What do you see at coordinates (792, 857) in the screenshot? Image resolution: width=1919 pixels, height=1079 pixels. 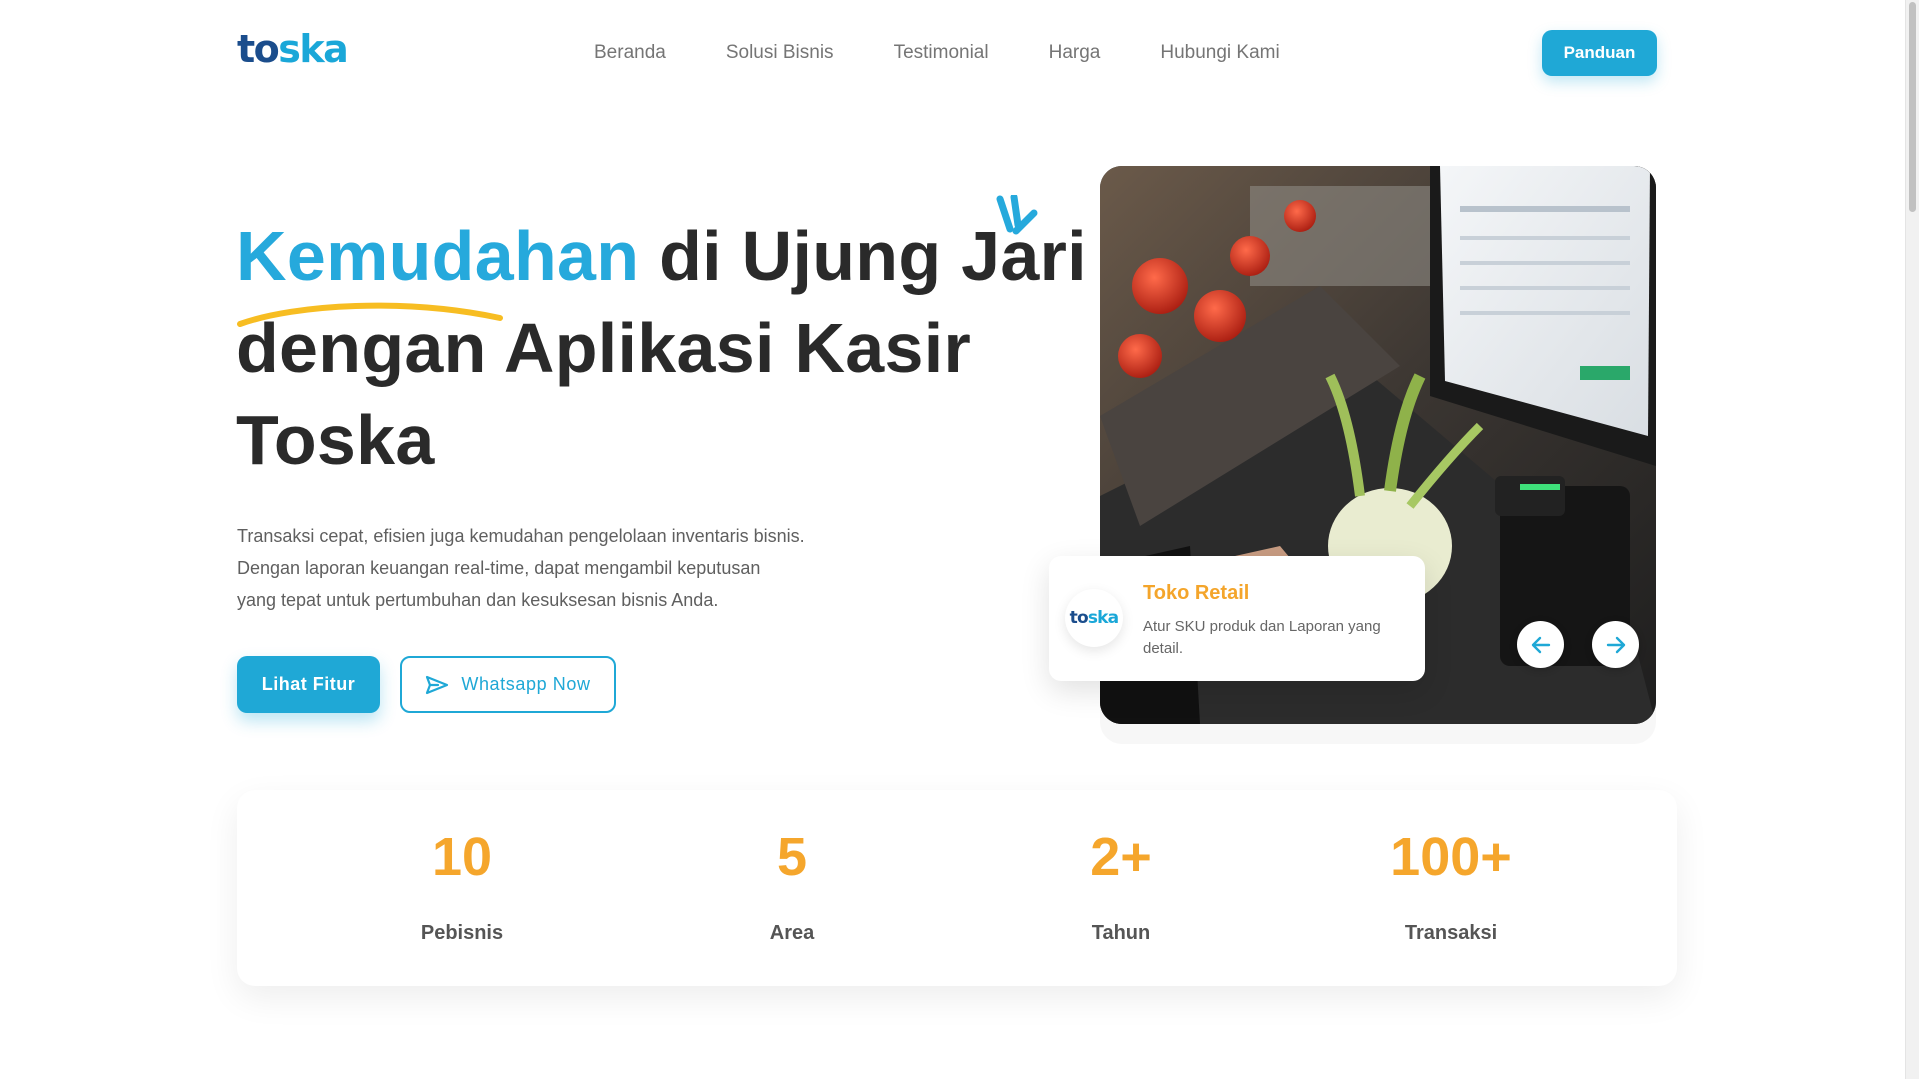 I see `stat-value: 5` at bounding box center [792, 857].